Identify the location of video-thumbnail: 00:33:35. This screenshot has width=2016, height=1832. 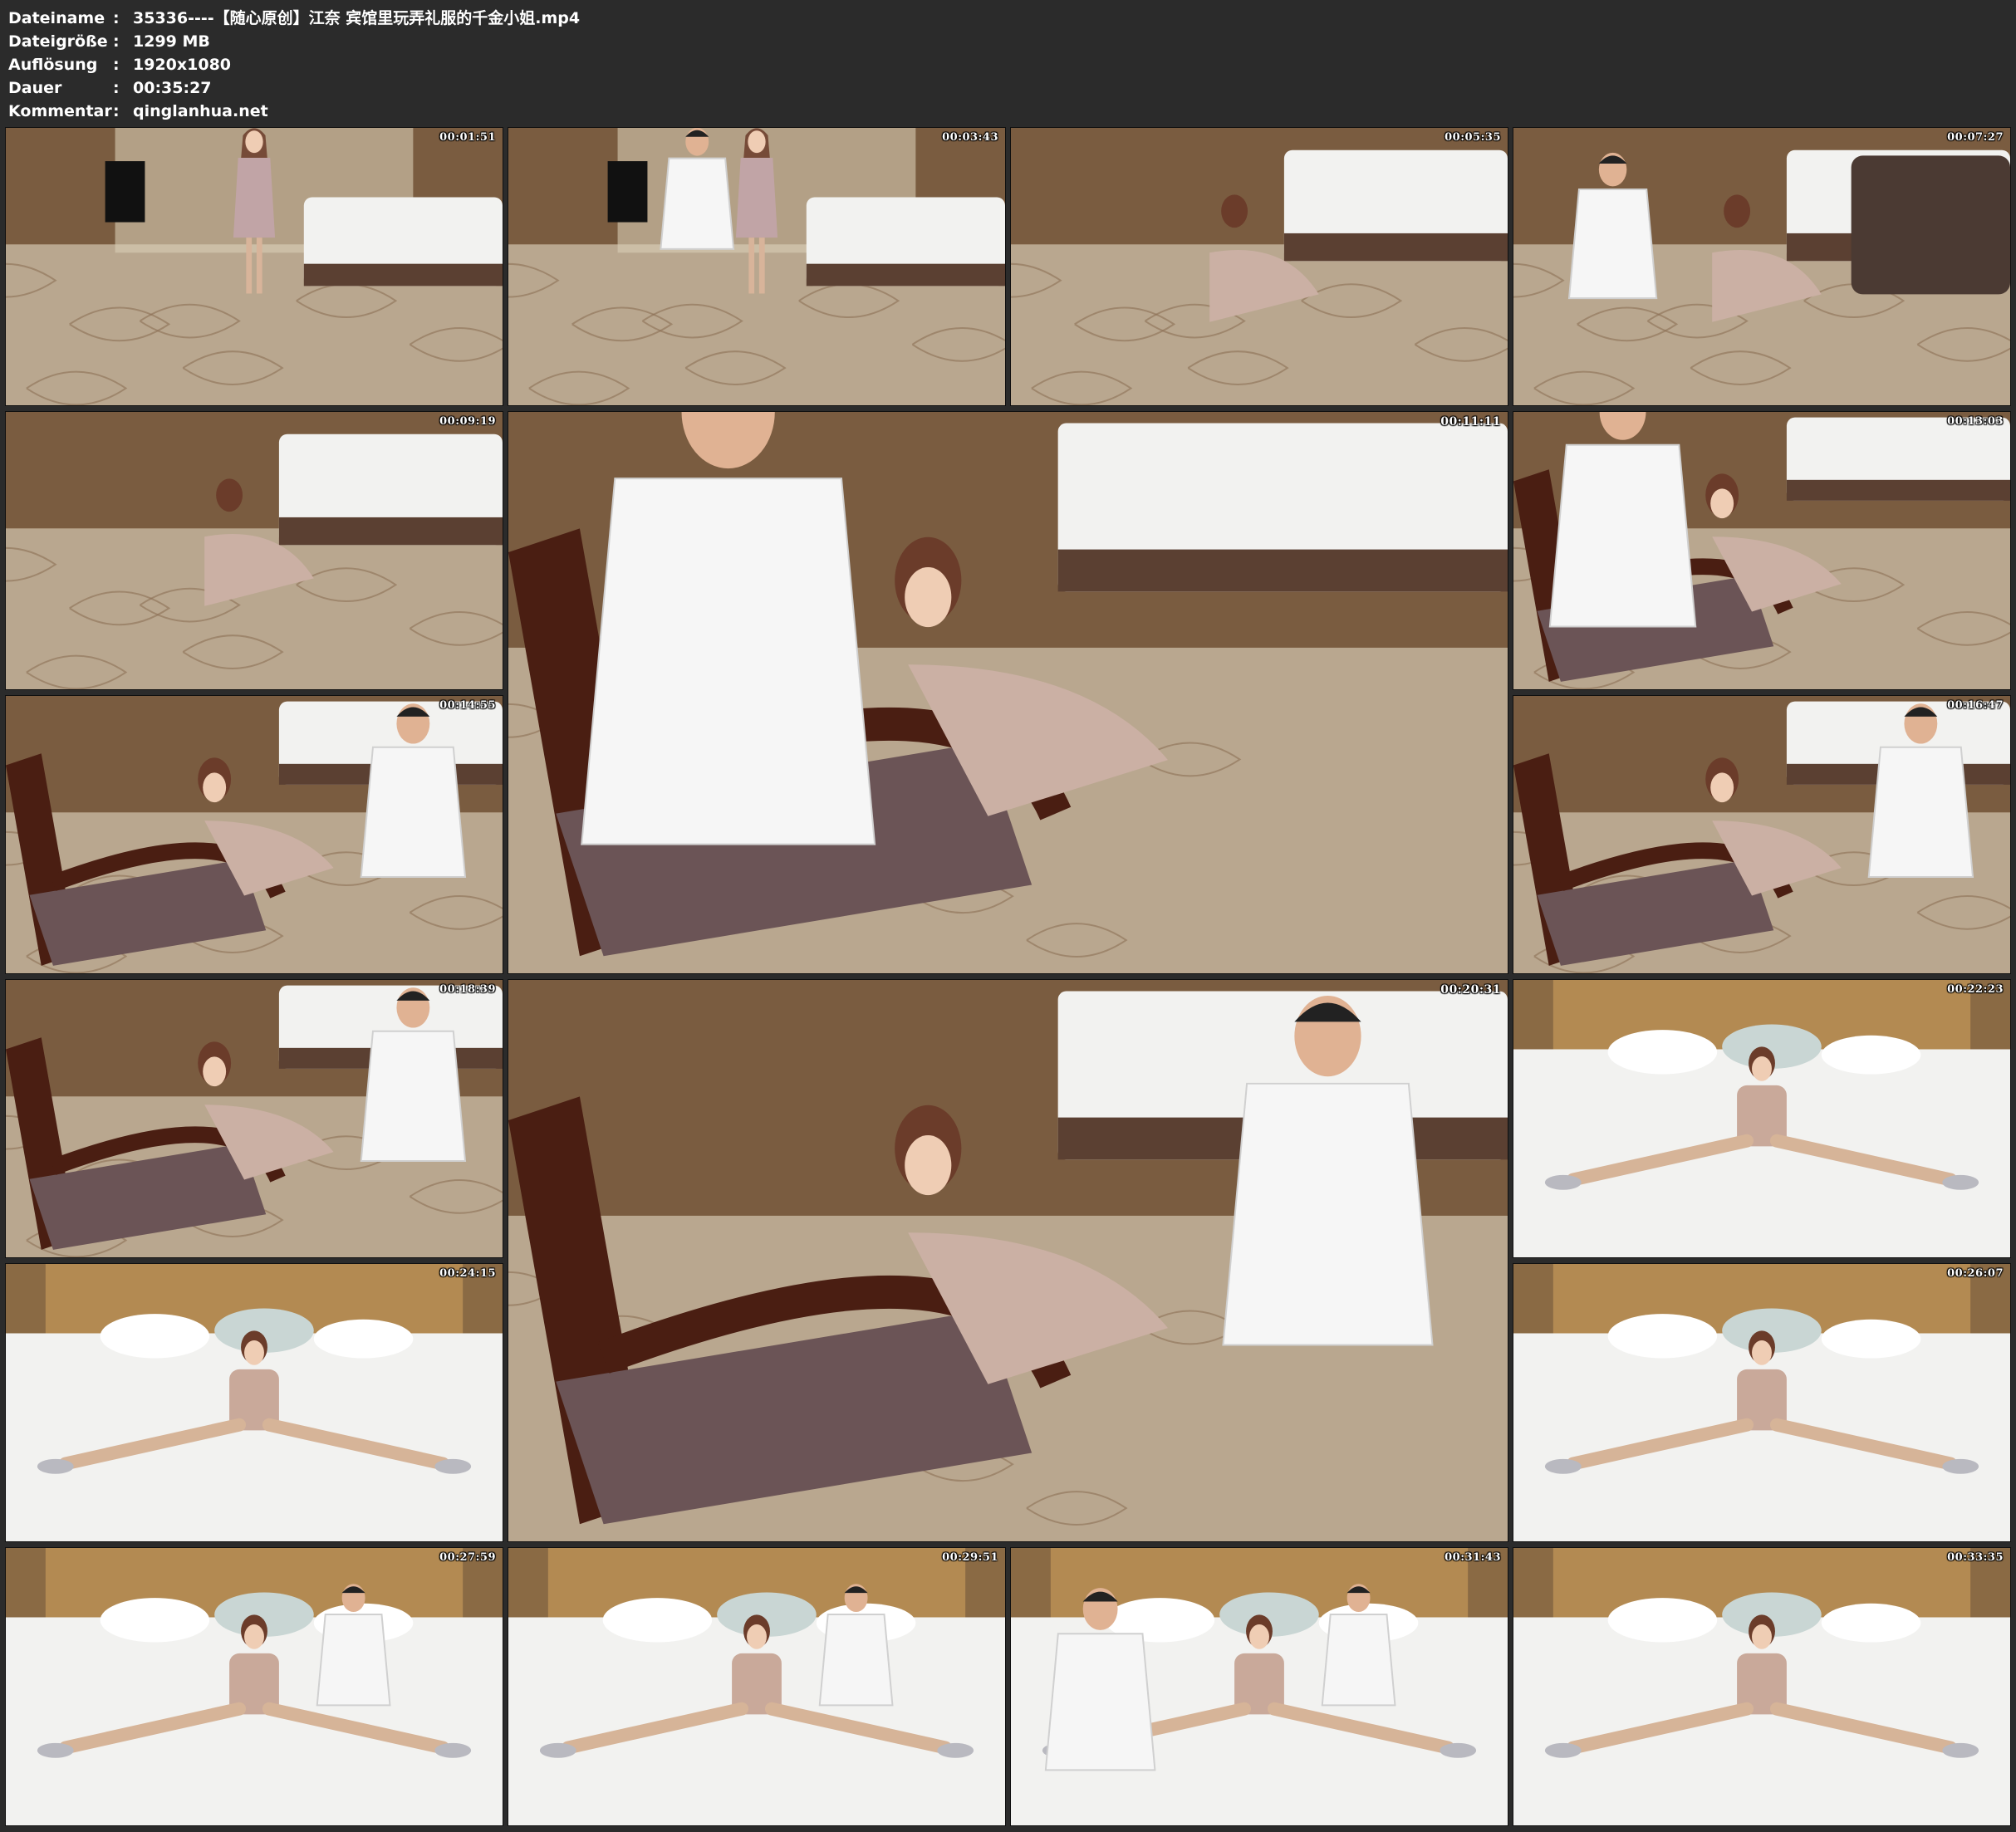
(1762, 1686).